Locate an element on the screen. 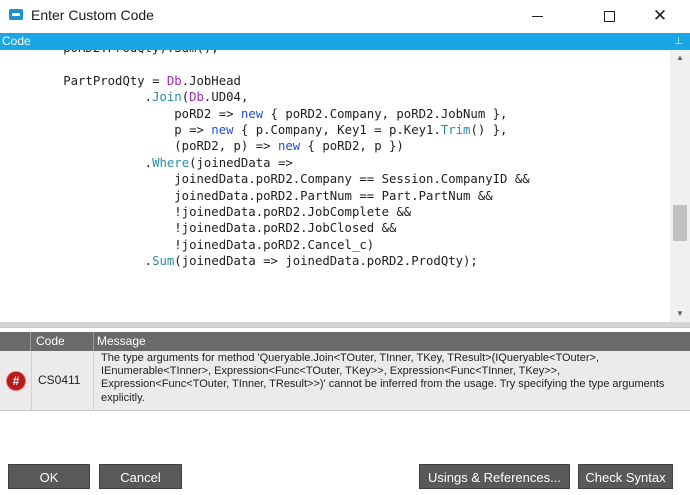  maximize-button is located at coordinates (609, 16).